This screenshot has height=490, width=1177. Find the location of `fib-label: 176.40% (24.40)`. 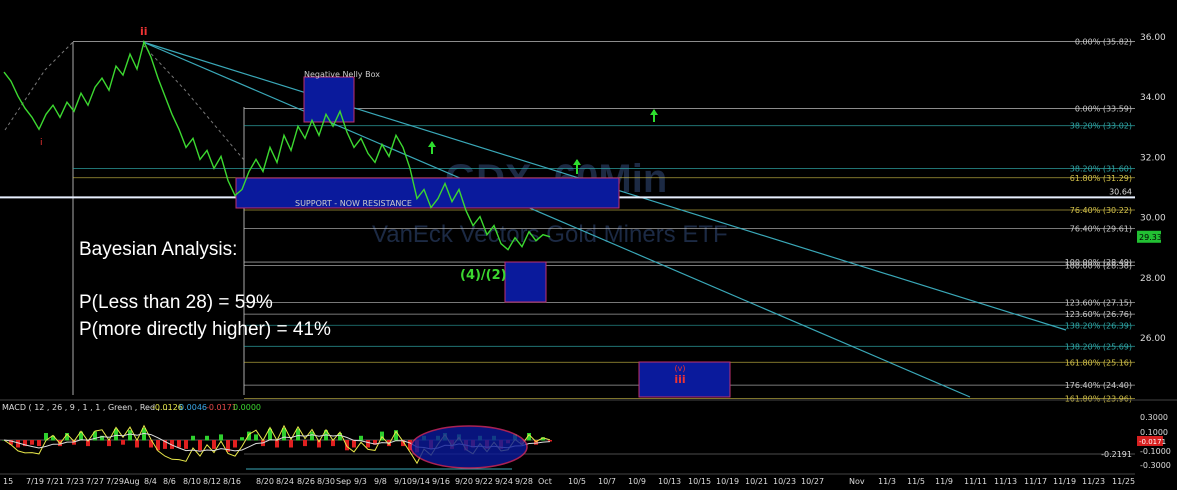

fib-label: 176.40% (24.40) is located at coordinates (1098, 385).